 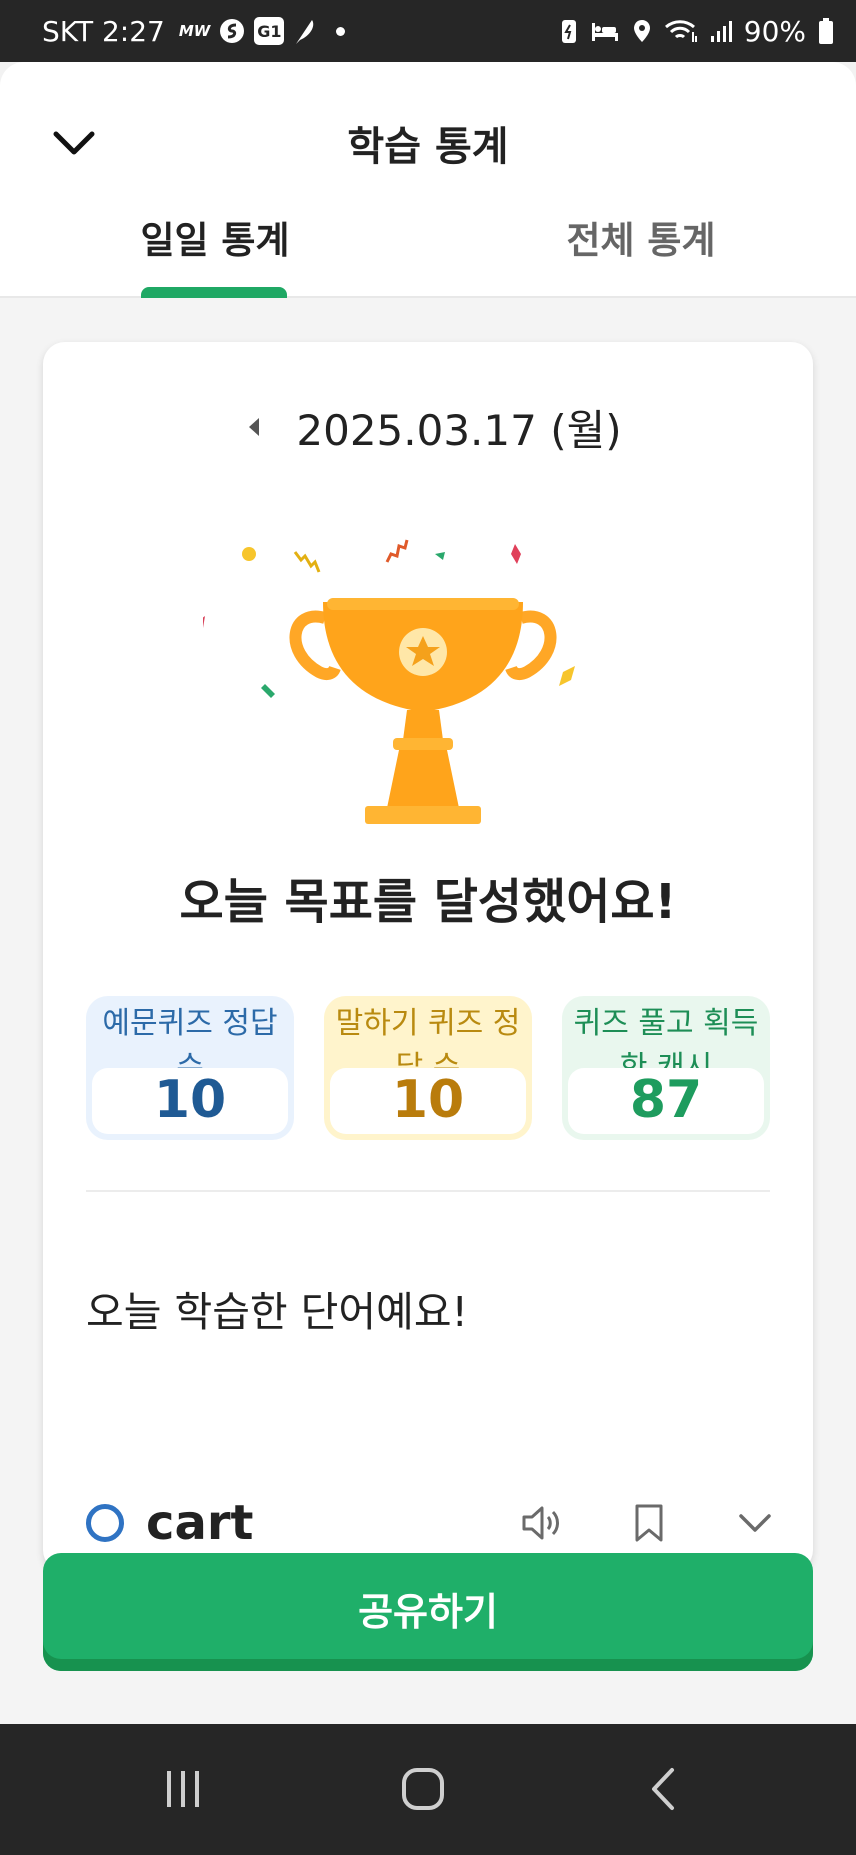 What do you see at coordinates (428, 1612) in the screenshot?
I see `share-button: 공유하기` at bounding box center [428, 1612].